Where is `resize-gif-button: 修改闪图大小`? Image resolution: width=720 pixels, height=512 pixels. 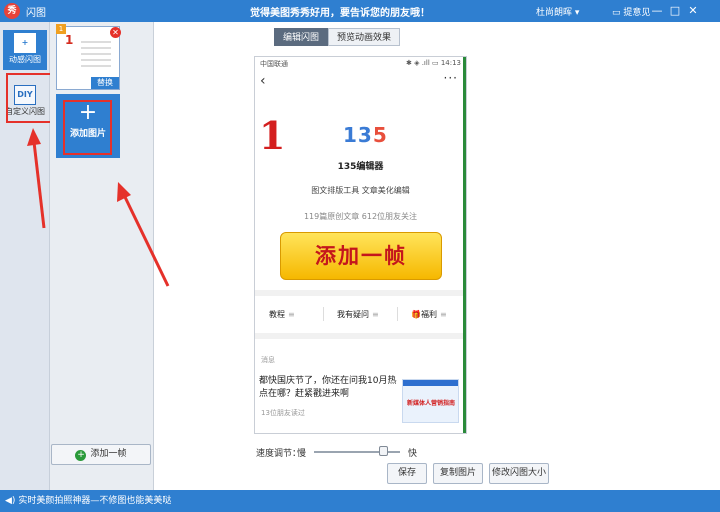 resize-gif-button: 修改闪图大小 is located at coordinates (519, 473).